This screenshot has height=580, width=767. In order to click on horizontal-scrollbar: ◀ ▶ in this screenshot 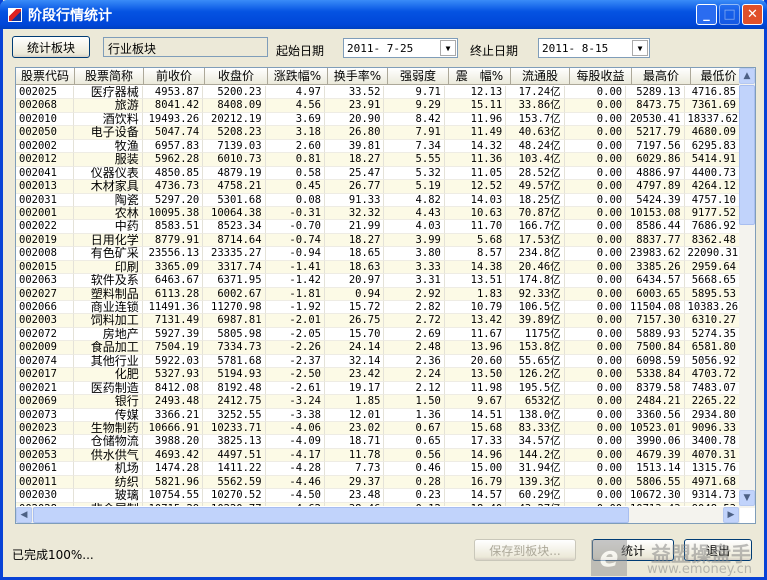, I will do `click(378, 515)`.